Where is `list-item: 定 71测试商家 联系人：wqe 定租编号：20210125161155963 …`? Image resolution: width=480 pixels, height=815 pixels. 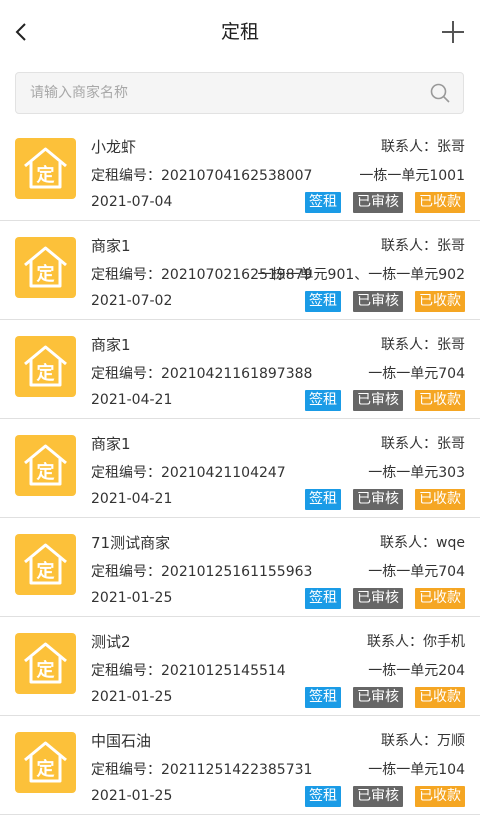
list-item: 定 71测试商家 联系人：wqe 定租编号：20210125161155963 … is located at coordinates (240, 567).